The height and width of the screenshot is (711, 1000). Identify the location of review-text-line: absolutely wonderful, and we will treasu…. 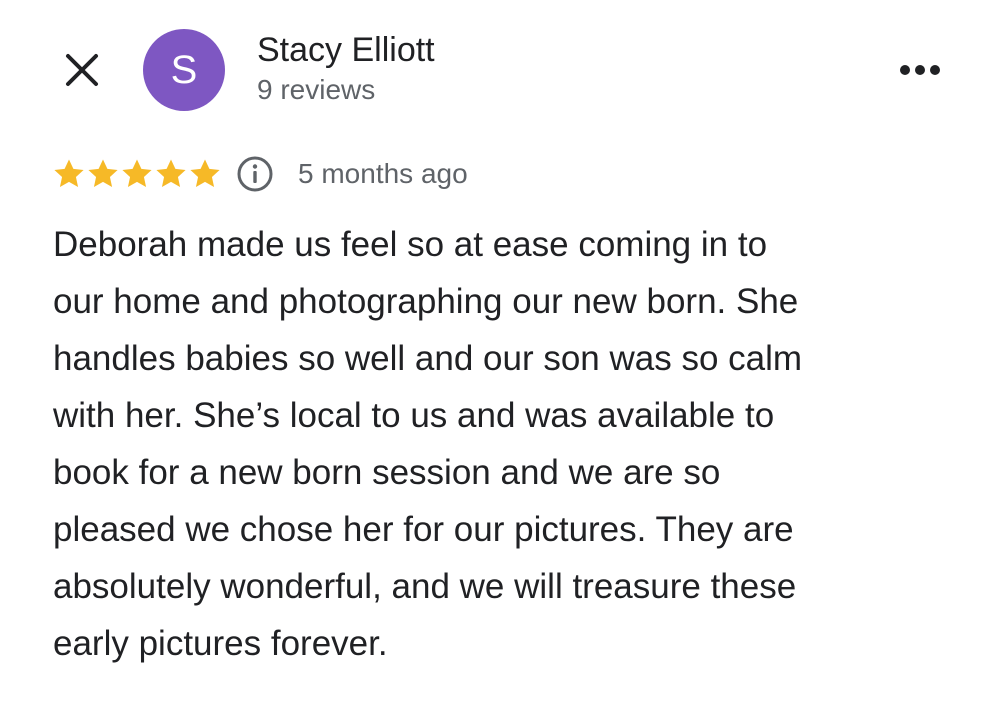
(425, 586).